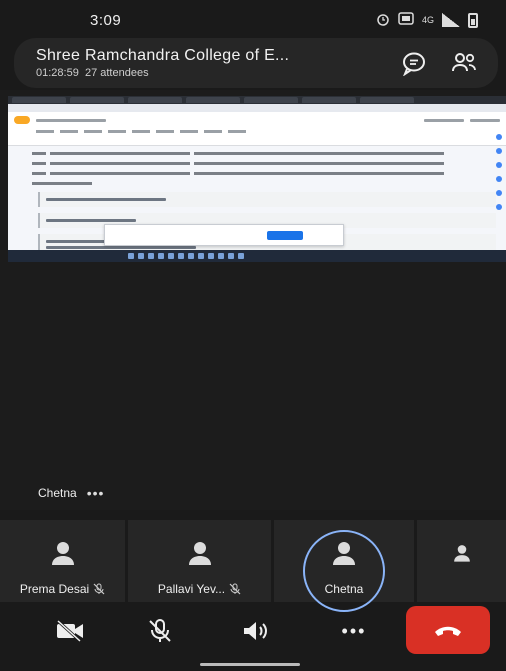  I want to click on network-type: 4G, so click(427, 20).